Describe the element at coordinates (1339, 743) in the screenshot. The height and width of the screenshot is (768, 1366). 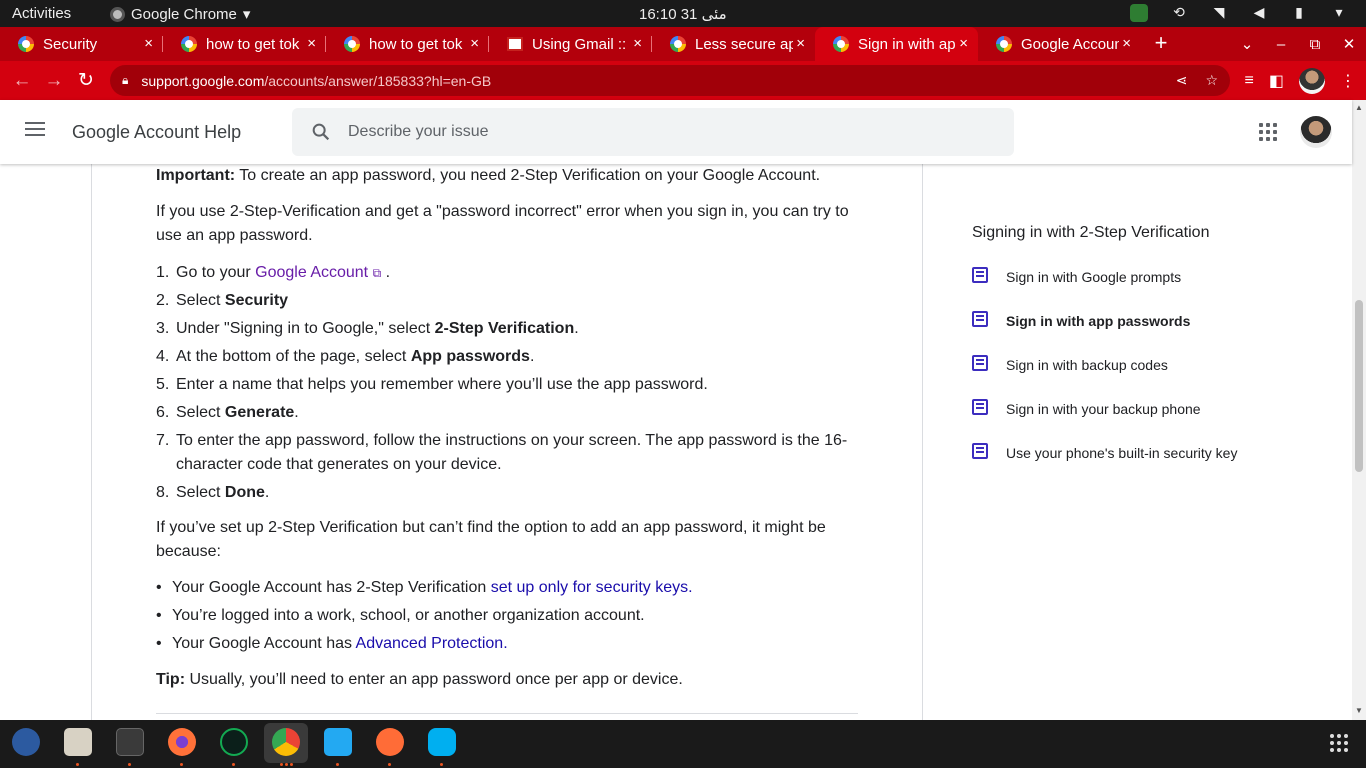
I see `show-applications-icon` at that location.